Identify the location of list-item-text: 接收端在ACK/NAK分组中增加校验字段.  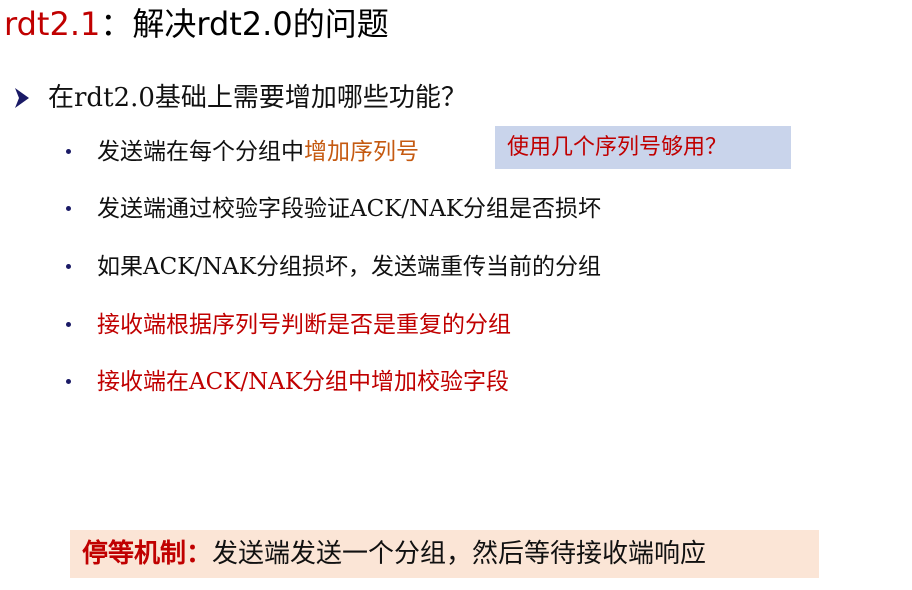
(303, 382).